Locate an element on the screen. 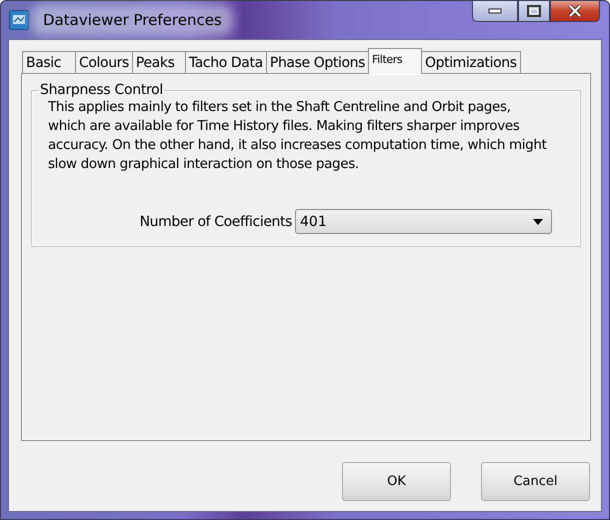 The width and height of the screenshot is (610, 520). minimize-button is located at coordinates (495, 11).